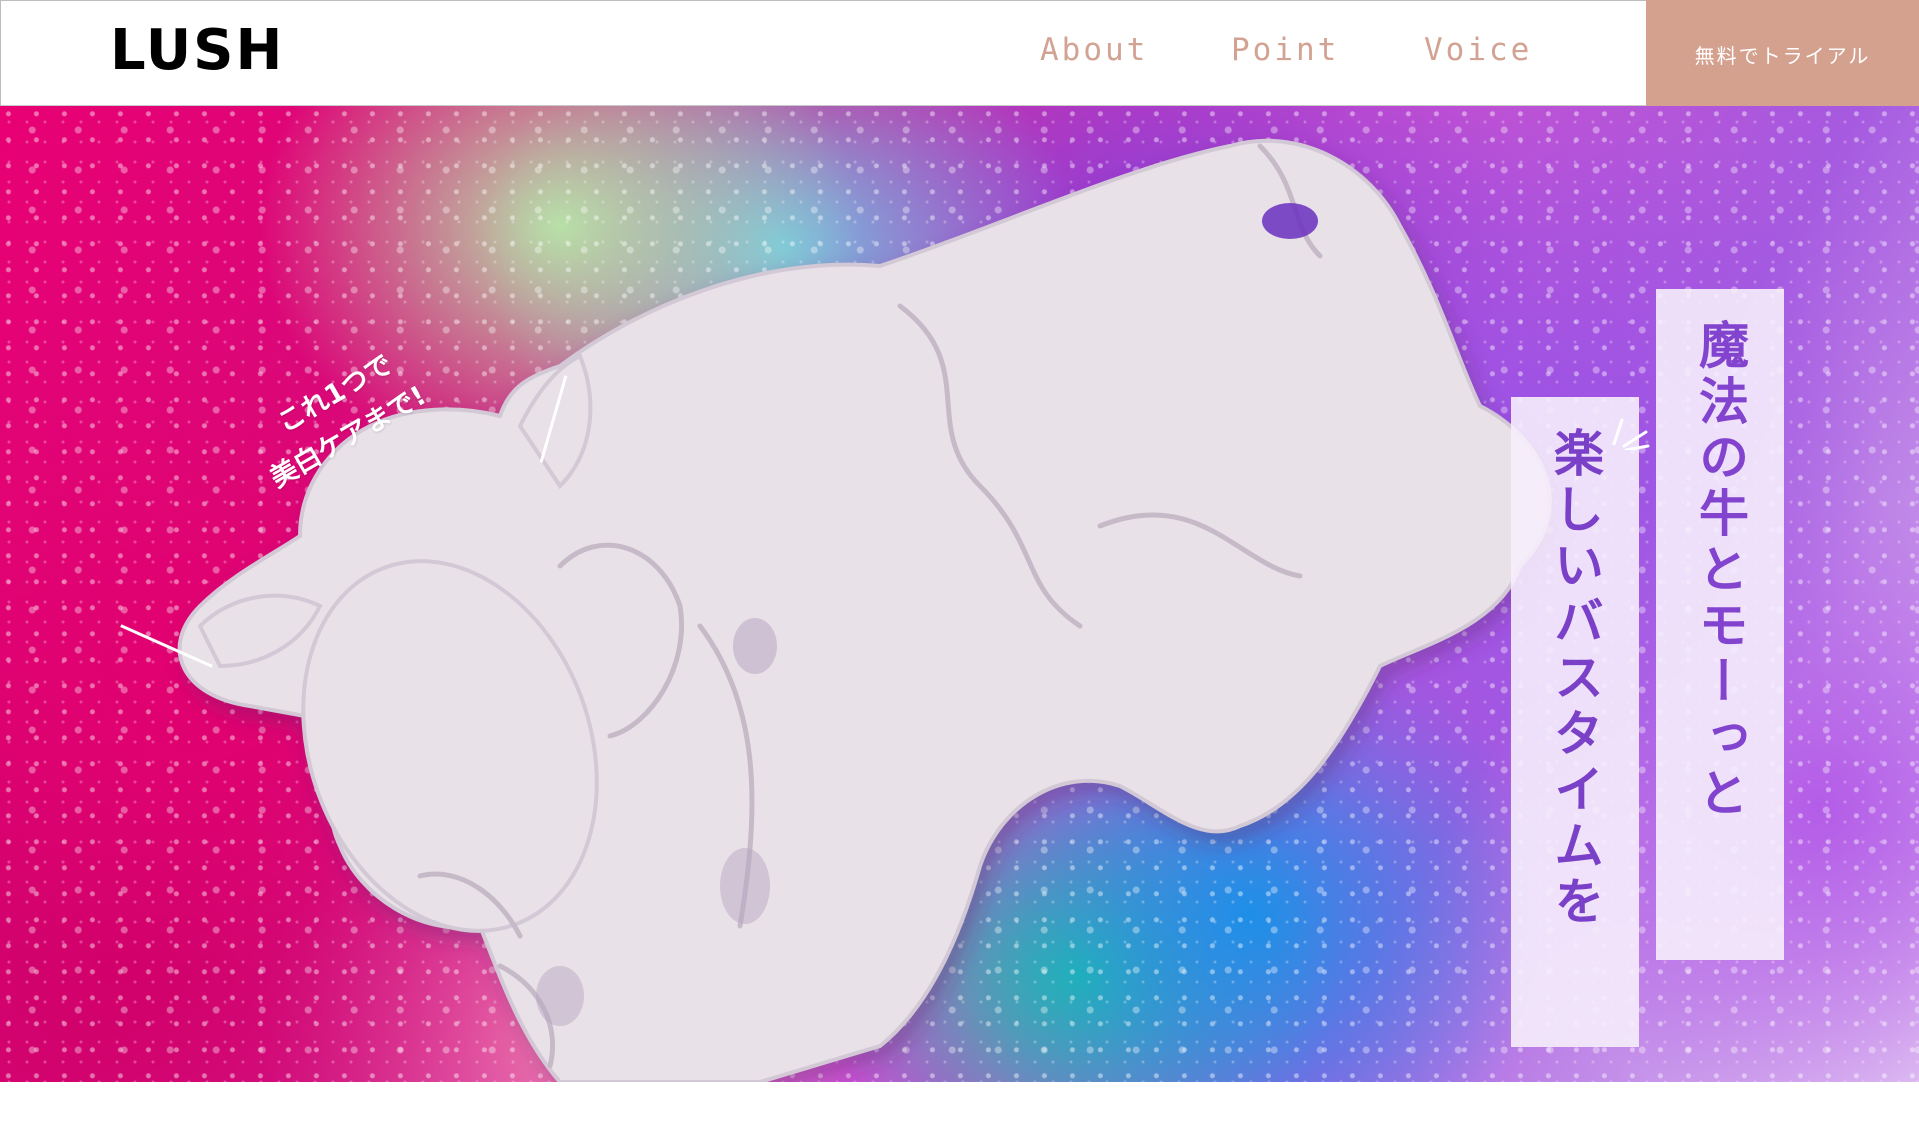 This screenshot has height=1136, width=1919. Describe the element at coordinates (1720, 624) in the screenshot. I see `headline-line-1: 魔法の牛とモーっと` at that location.